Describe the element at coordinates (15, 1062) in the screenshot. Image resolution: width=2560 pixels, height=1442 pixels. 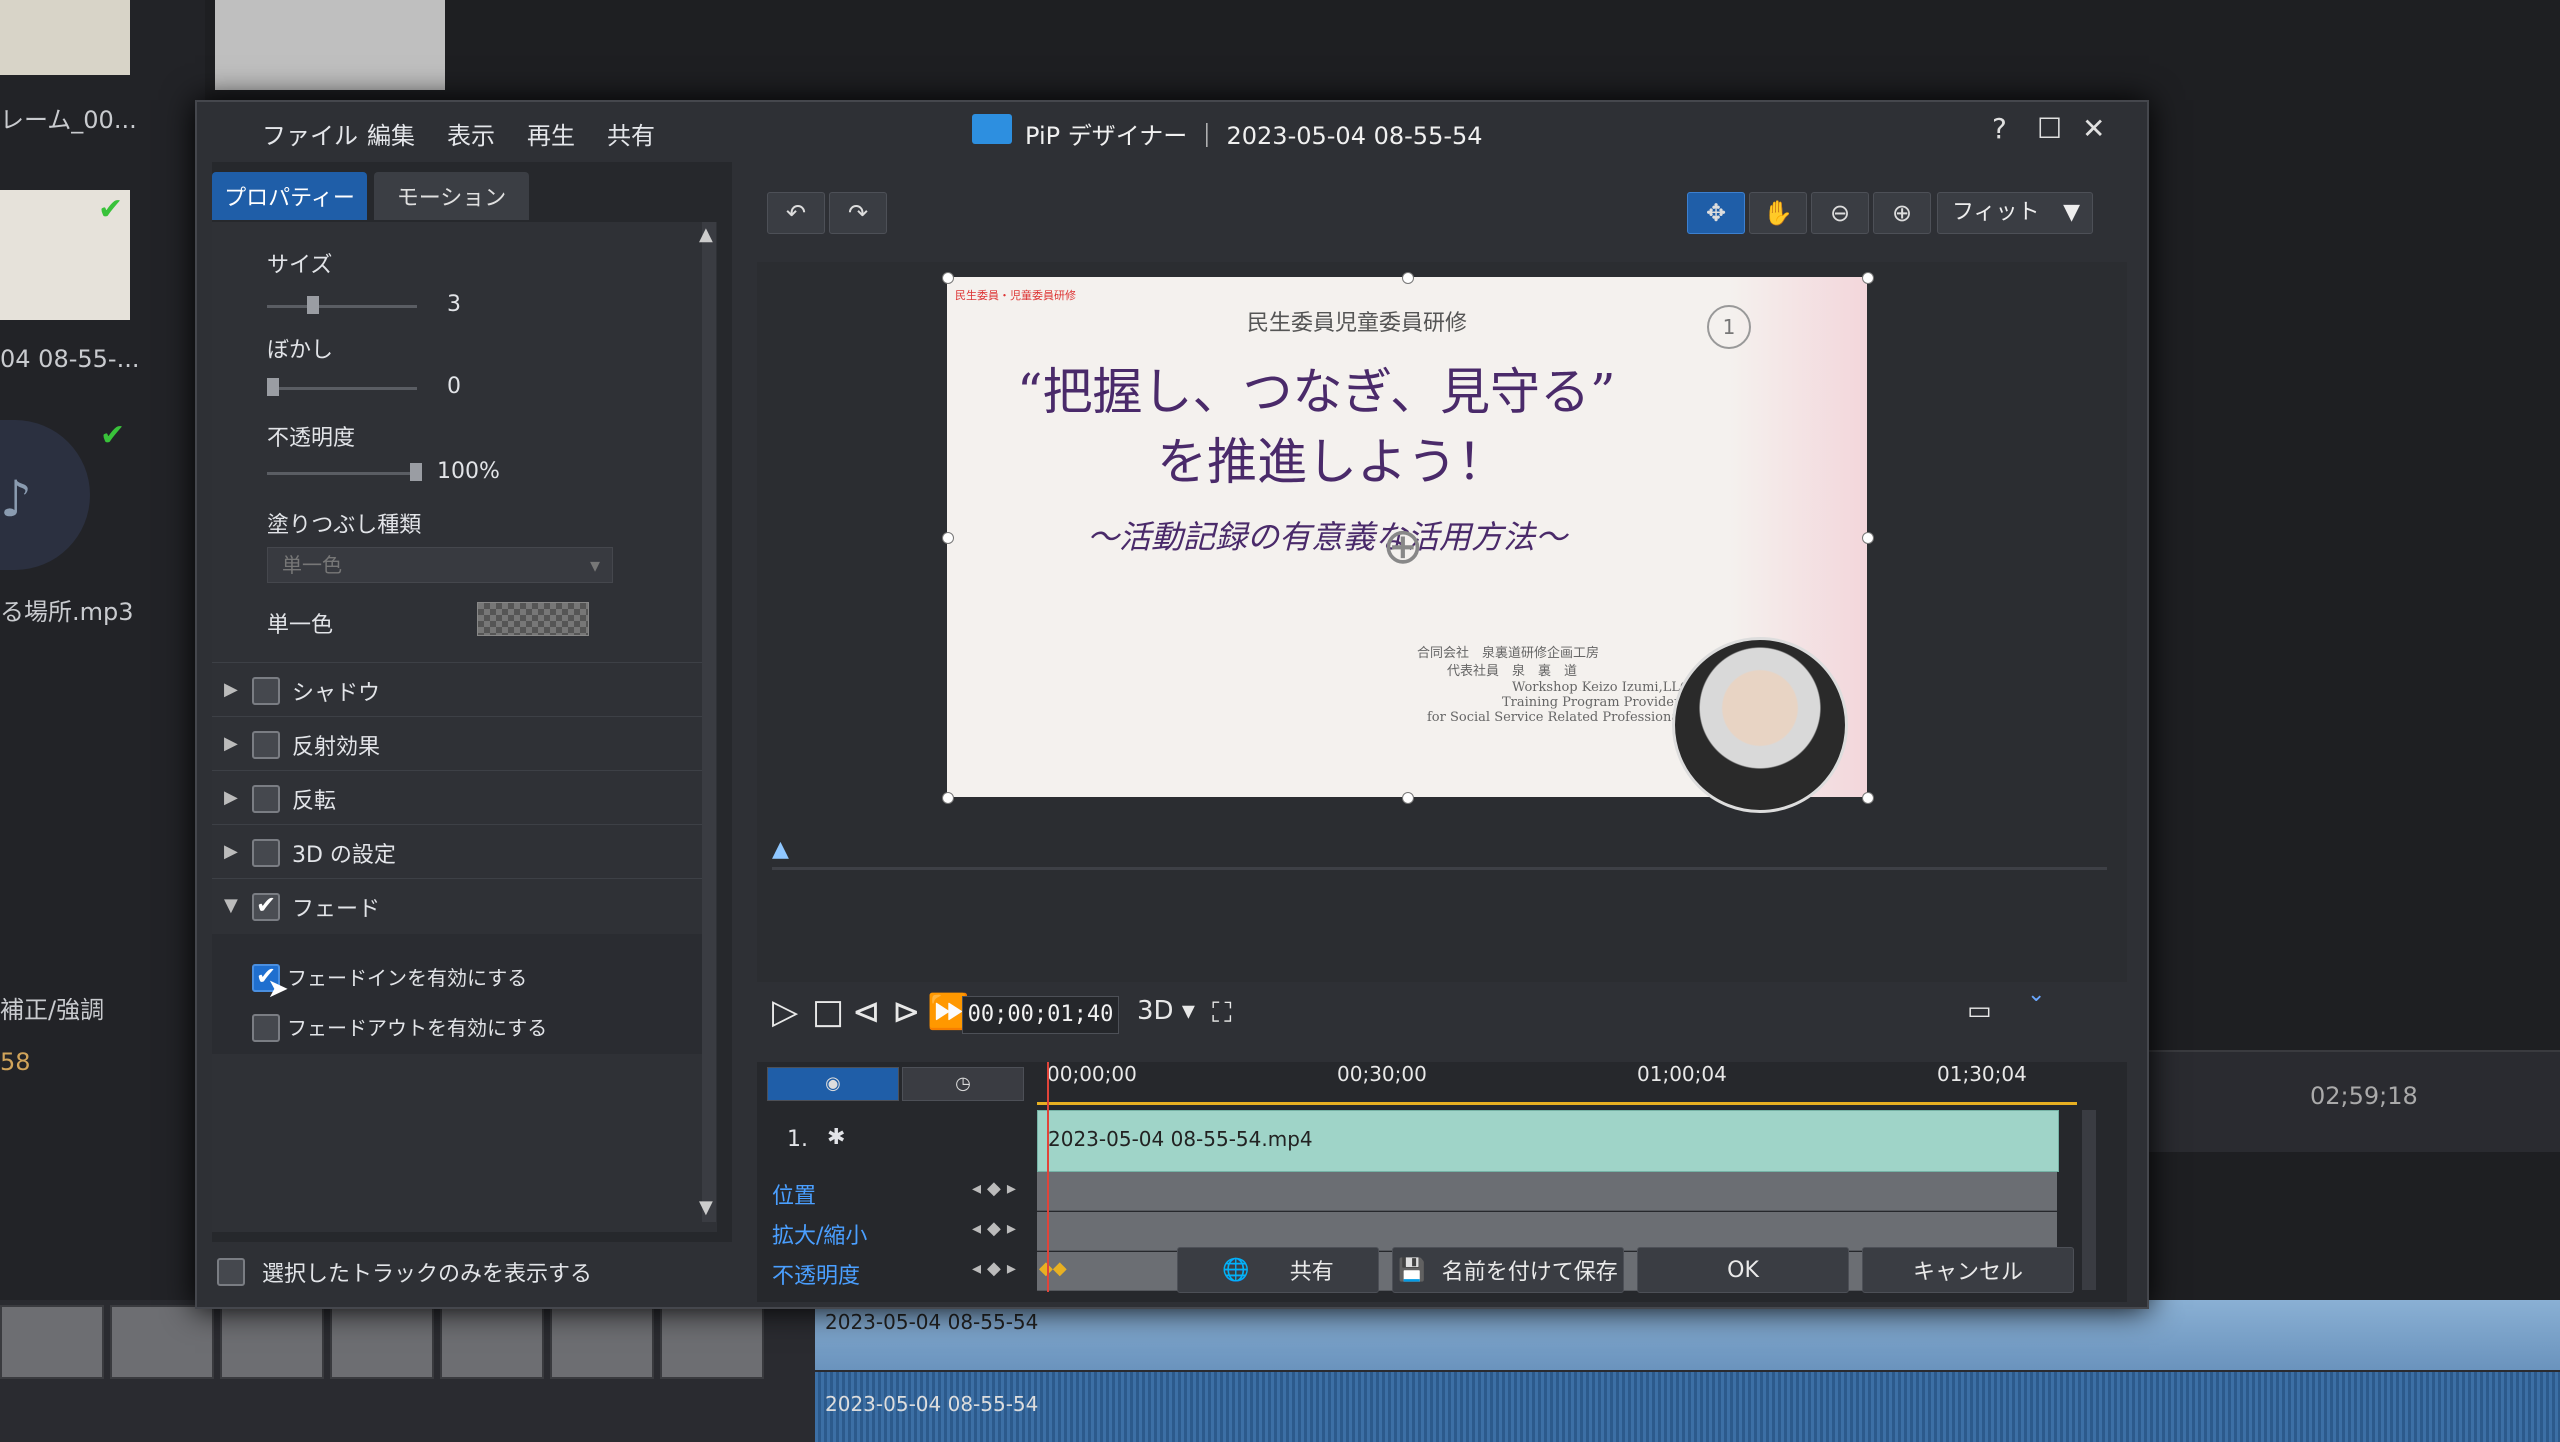
I see `time-label: 58` at that location.